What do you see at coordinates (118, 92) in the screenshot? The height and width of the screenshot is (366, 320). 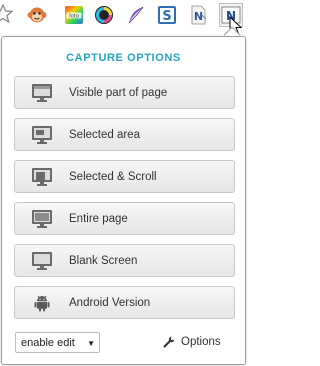 I see `visible-part-label: Visible part of page` at bounding box center [118, 92].